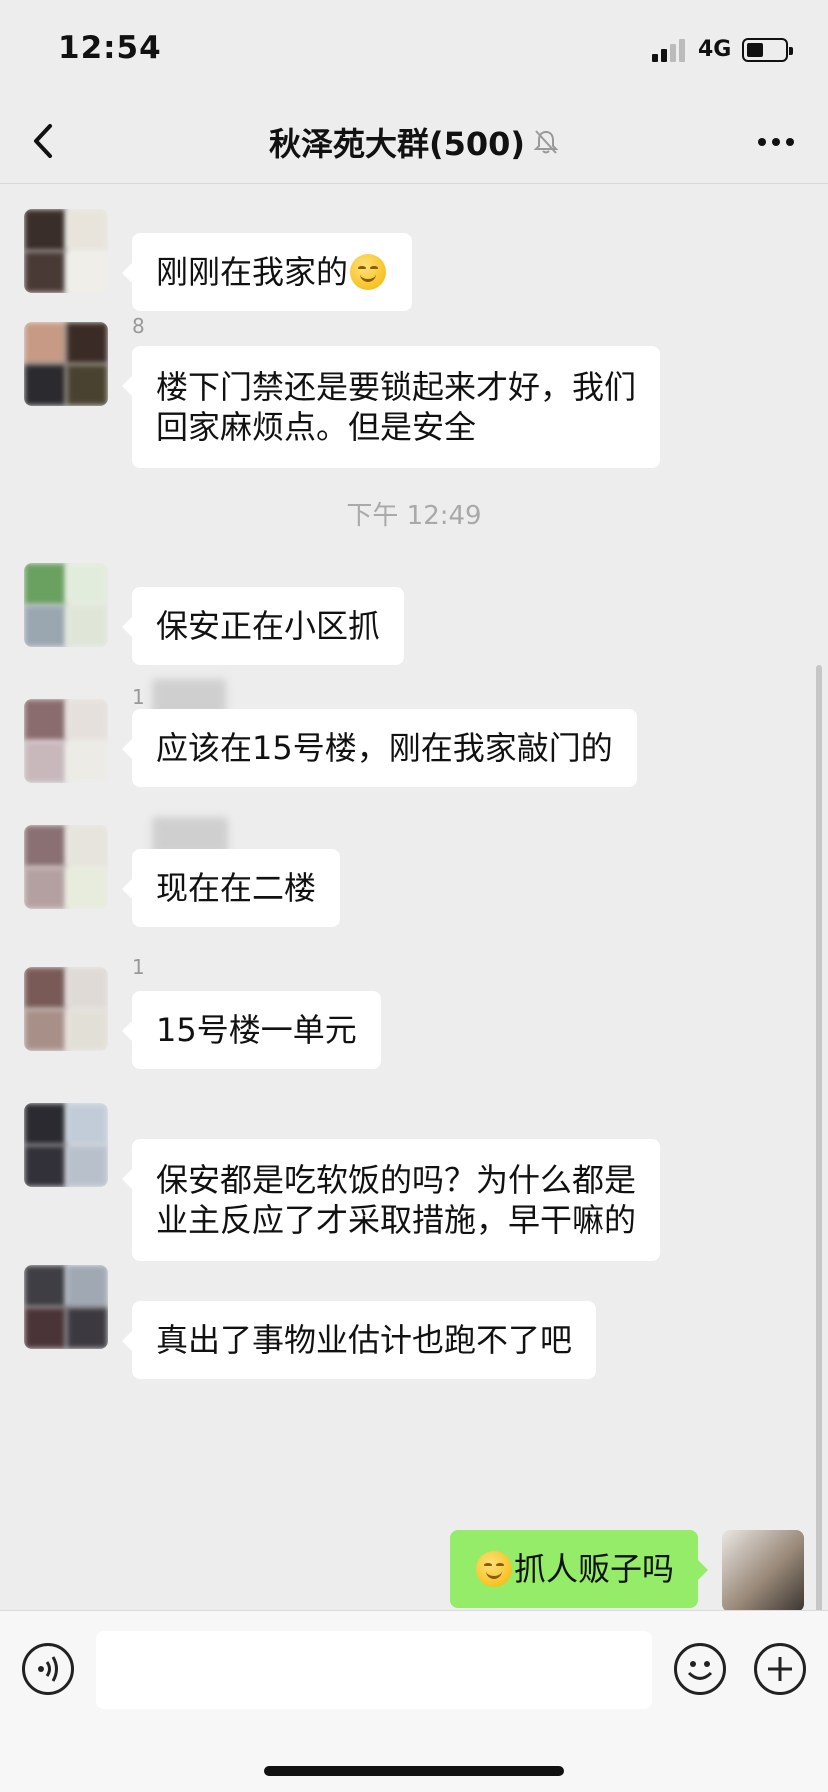 This screenshot has width=828, height=1792. I want to click on back-button, so click(44, 141).